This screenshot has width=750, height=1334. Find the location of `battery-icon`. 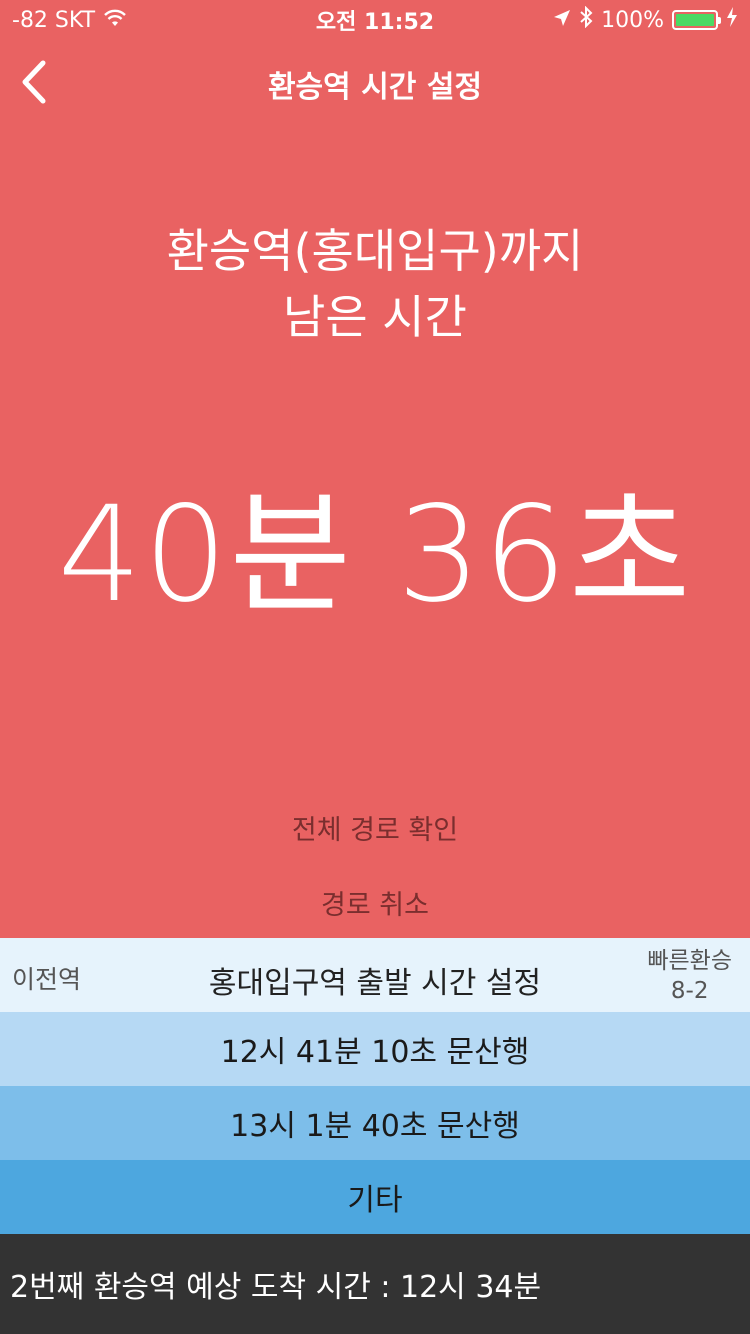

battery-icon is located at coordinates (696, 20).